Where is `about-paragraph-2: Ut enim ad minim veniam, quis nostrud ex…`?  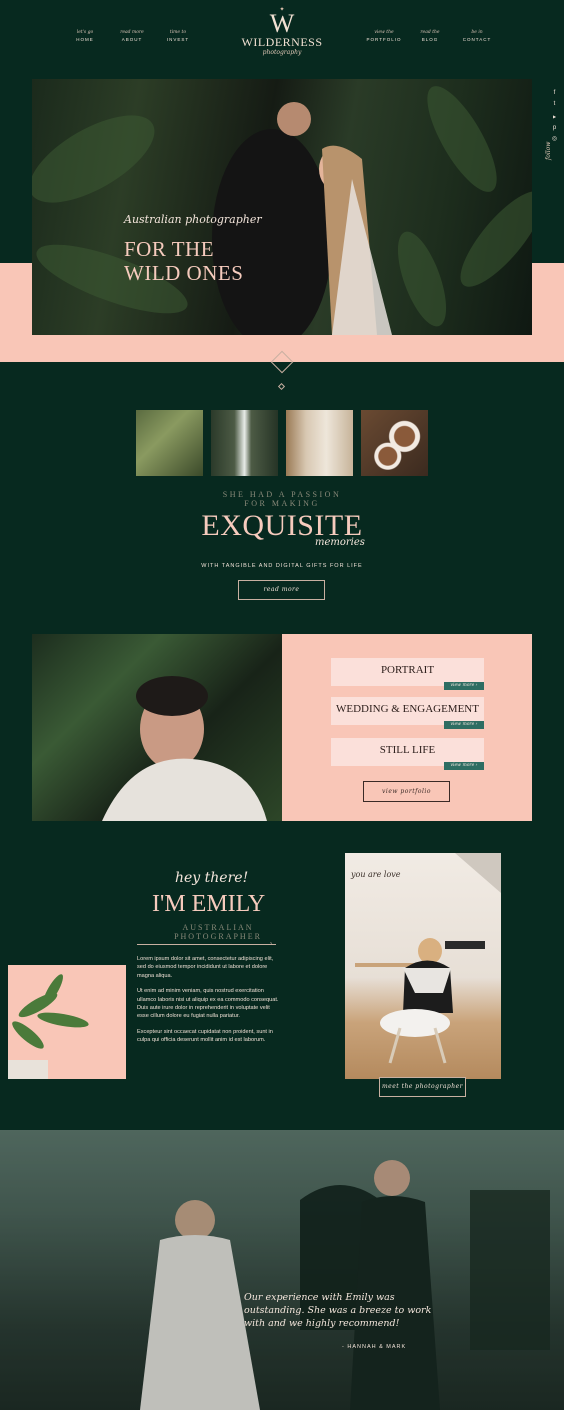 about-paragraph-2: Ut enim ad minim veniam, quis nostrud ex… is located at coordinates (208, 1004).